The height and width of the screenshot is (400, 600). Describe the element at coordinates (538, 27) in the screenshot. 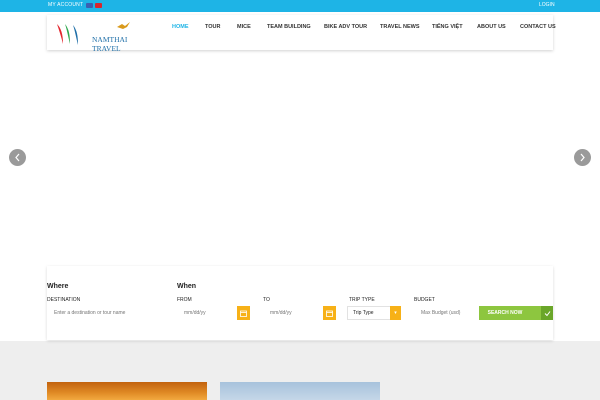

I see `nav-item-contact-us: CONTACT US` at that location.